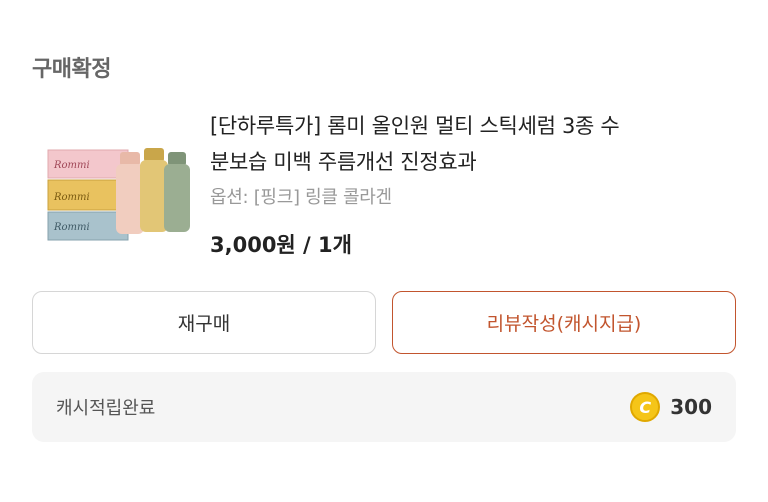 The width and height of the screenshot is (768, 502). I want to click on brand-label-gold: Rommi, so click(71, 197).